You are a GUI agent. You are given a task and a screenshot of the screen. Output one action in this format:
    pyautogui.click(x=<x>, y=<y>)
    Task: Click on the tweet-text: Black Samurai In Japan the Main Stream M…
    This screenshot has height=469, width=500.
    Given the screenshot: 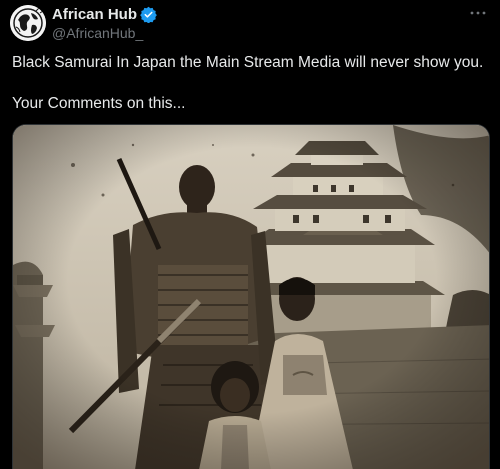 What is the action you would take?
    pyautogui.click(x=251, y=83)
    